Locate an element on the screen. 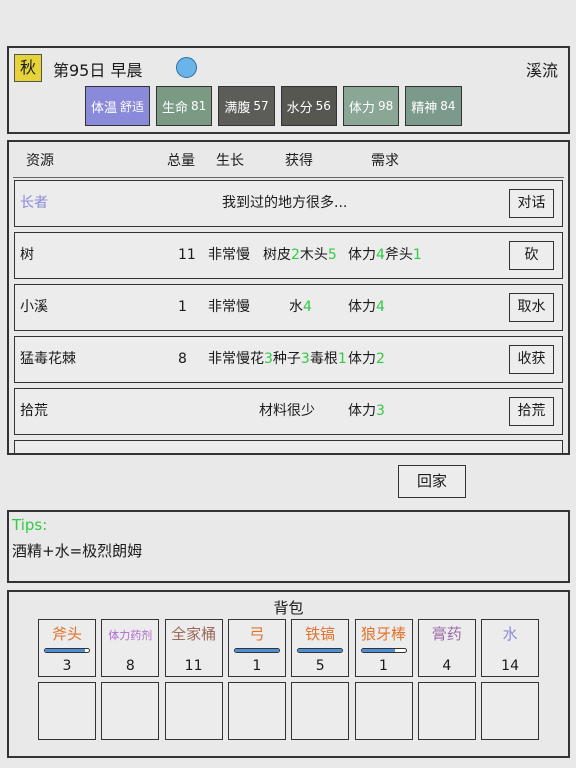 This screenshot has width=576, height=768. stat-3: 水分 56 is located at coordinates (308, 106).